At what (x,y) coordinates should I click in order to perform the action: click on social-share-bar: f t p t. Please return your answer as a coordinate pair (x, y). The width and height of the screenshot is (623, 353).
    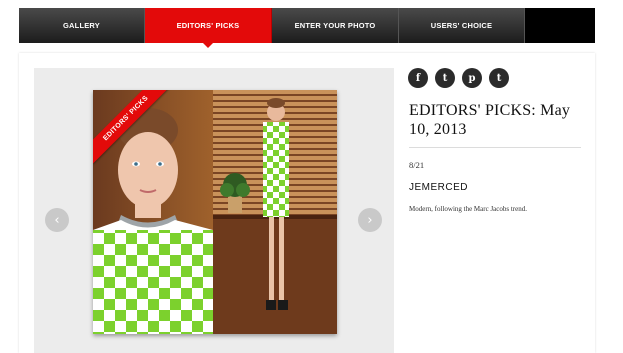
    Looking at the image, I should click on (458, 78).